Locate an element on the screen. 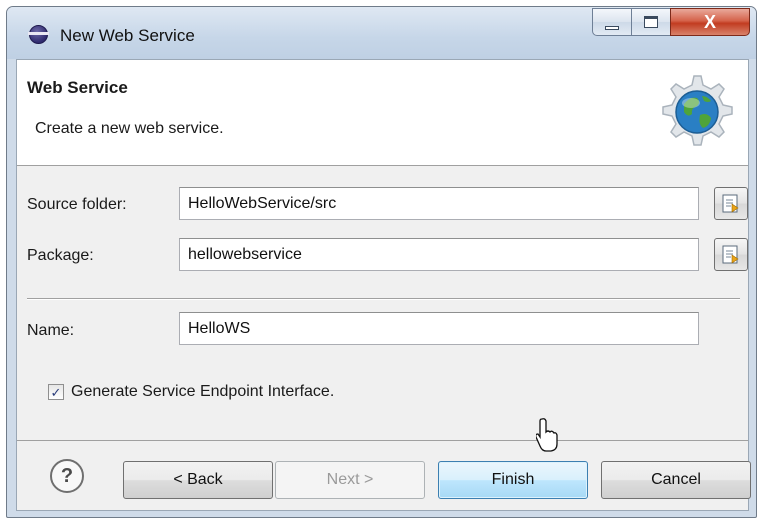 Image resolution: width=758 pixels, height=521 pixels. source-folder-input is located at coordinates (439, 203).